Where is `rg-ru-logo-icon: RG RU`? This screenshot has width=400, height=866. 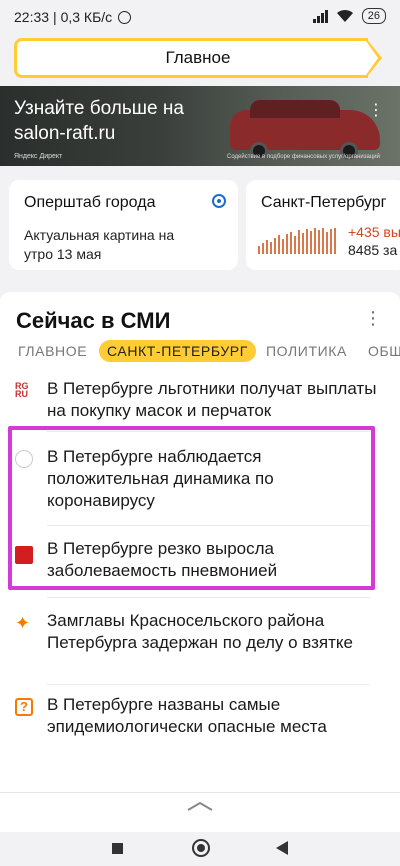 rg-ru-logo-icon: RG RU is located at coordinates (22, 390).